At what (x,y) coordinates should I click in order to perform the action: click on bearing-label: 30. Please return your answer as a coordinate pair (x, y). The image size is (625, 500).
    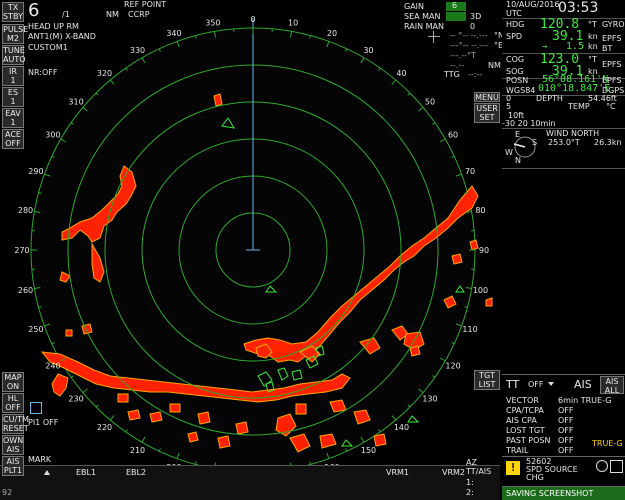
    Looking at the image, I should click on (368, 50).